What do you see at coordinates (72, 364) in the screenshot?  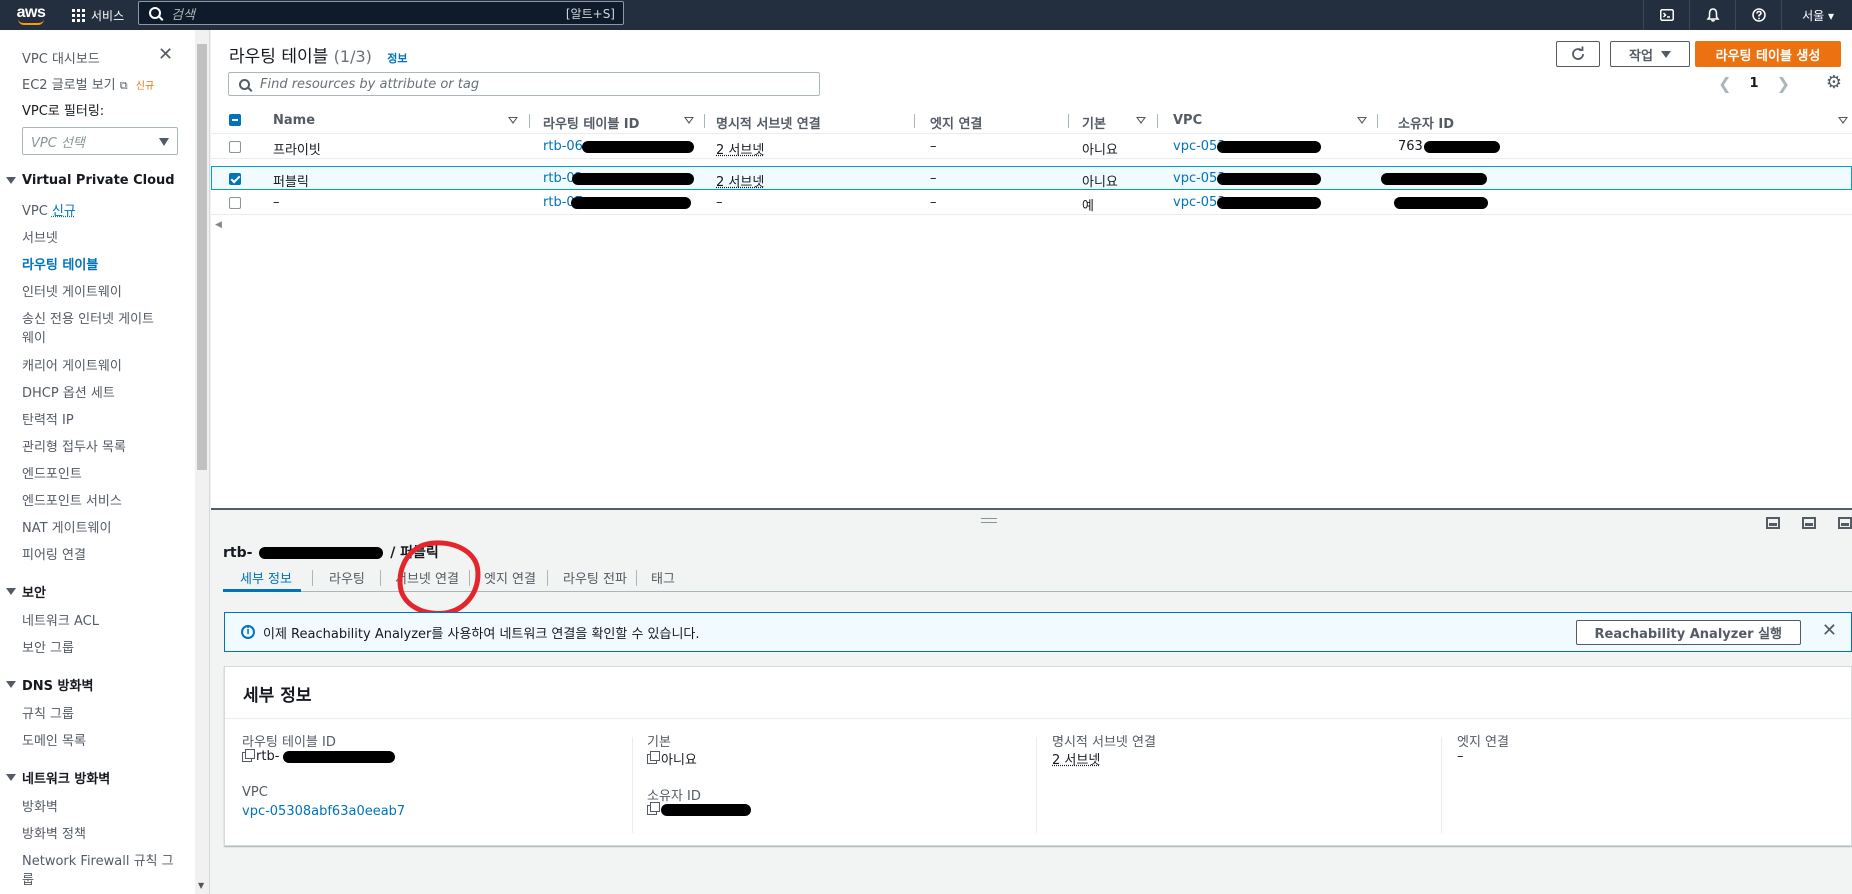 I see `sidebar-item-carrier-gateway: 캐리어 게이트웨이` at bounding box center [72, 364].